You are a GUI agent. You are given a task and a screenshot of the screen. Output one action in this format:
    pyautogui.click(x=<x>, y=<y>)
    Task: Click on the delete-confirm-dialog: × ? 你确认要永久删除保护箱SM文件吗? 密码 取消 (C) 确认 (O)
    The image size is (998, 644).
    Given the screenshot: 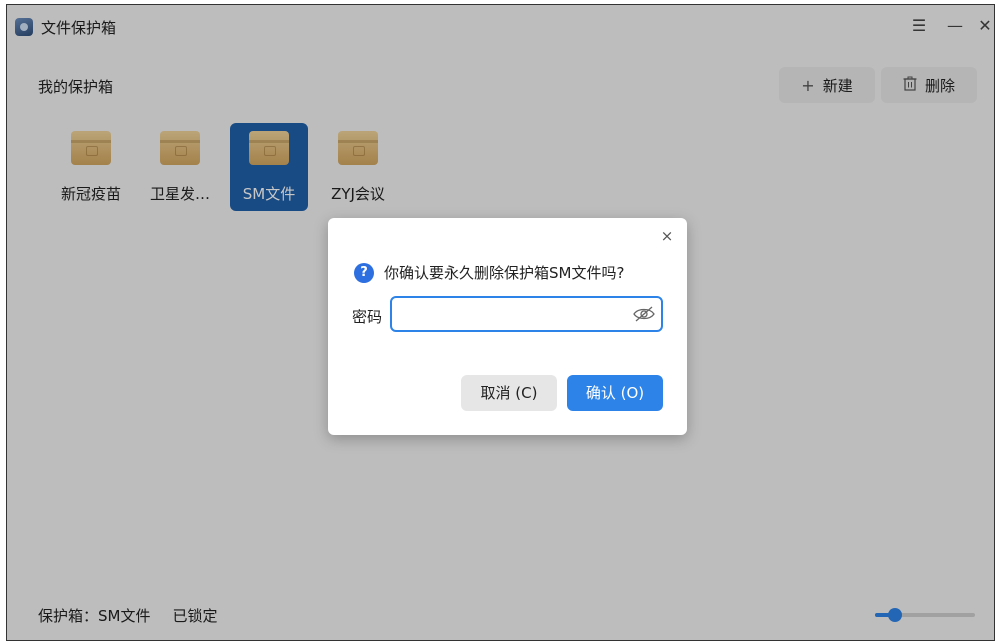 What is the action you would take?
    pyautogui.click(x=507, y=326)
    